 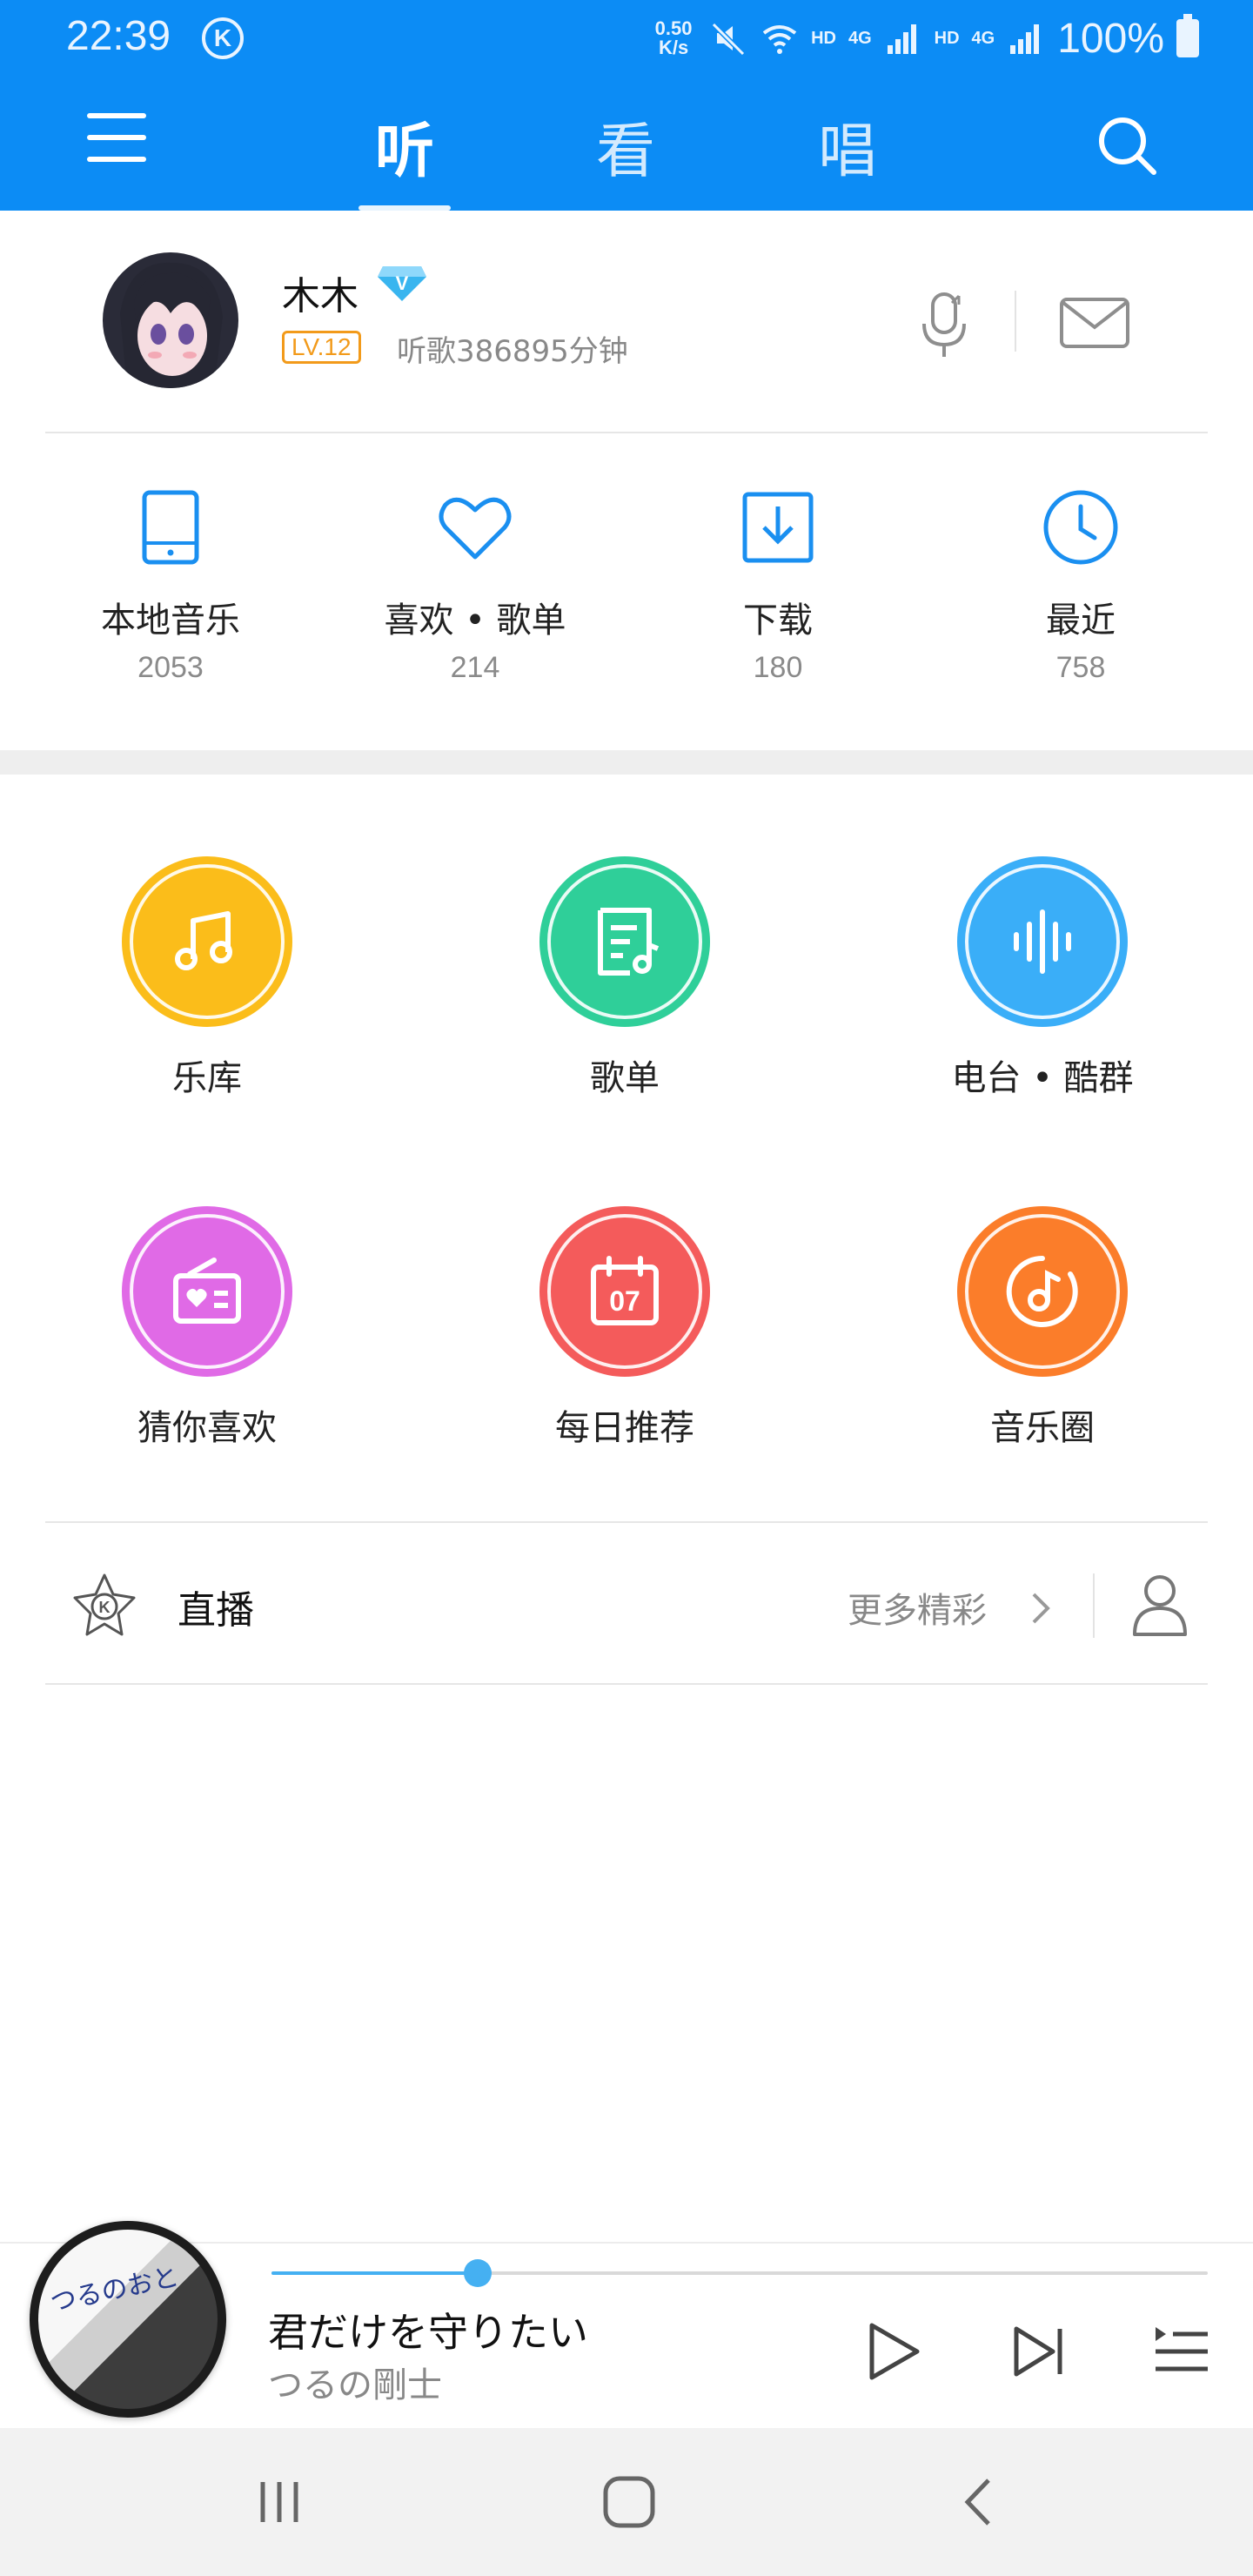 I want to click on stat-count: 214, so click(x=475, y=668).